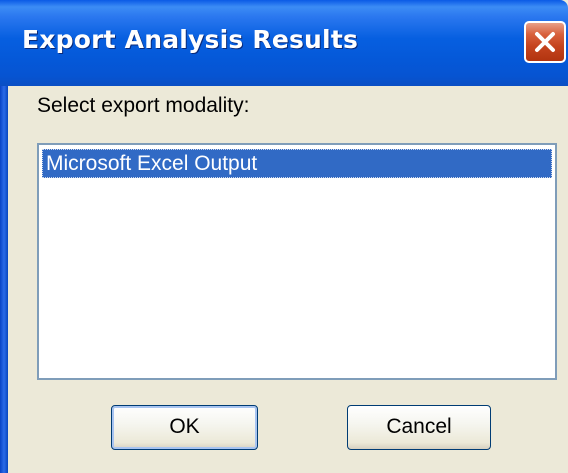 This screenshot has width=568, height=473. Describe the element at coordinates (419, 427) in the screenshot. I see `cancel-button: Cancel` at that location.